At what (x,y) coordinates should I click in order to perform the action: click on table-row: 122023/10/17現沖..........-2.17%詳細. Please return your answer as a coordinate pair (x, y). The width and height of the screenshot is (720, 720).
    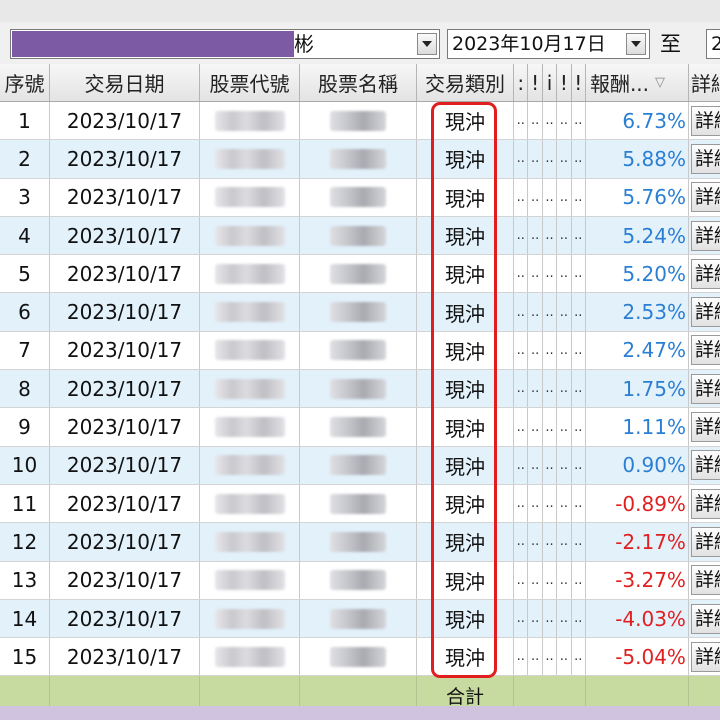
    Looking at the image, I should click on (360, 542).